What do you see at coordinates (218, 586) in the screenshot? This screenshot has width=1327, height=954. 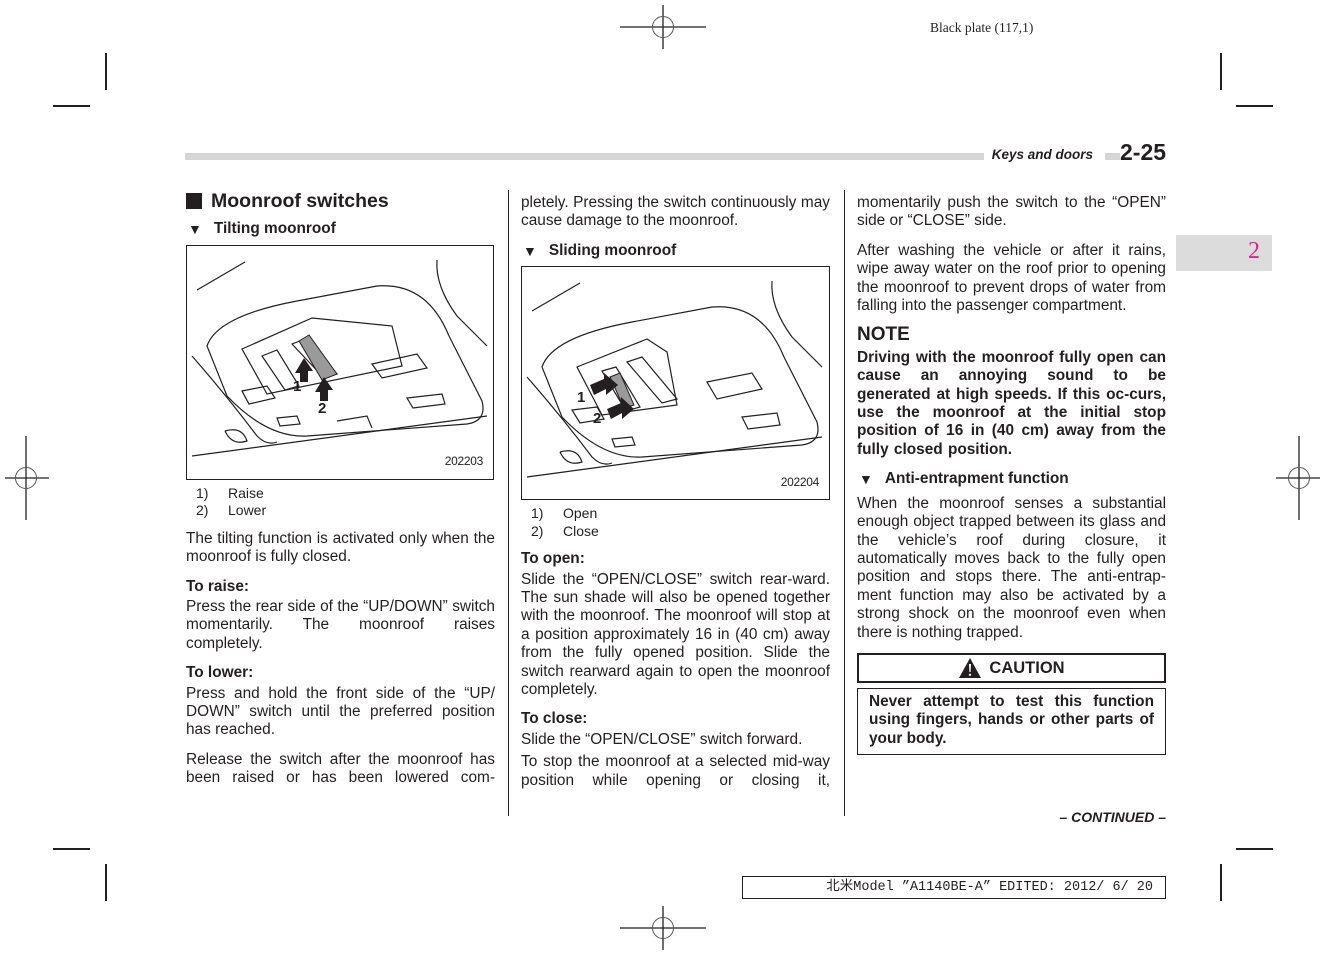 I see `heading-to-raise: To raise:` at bounding box center [218, 586].